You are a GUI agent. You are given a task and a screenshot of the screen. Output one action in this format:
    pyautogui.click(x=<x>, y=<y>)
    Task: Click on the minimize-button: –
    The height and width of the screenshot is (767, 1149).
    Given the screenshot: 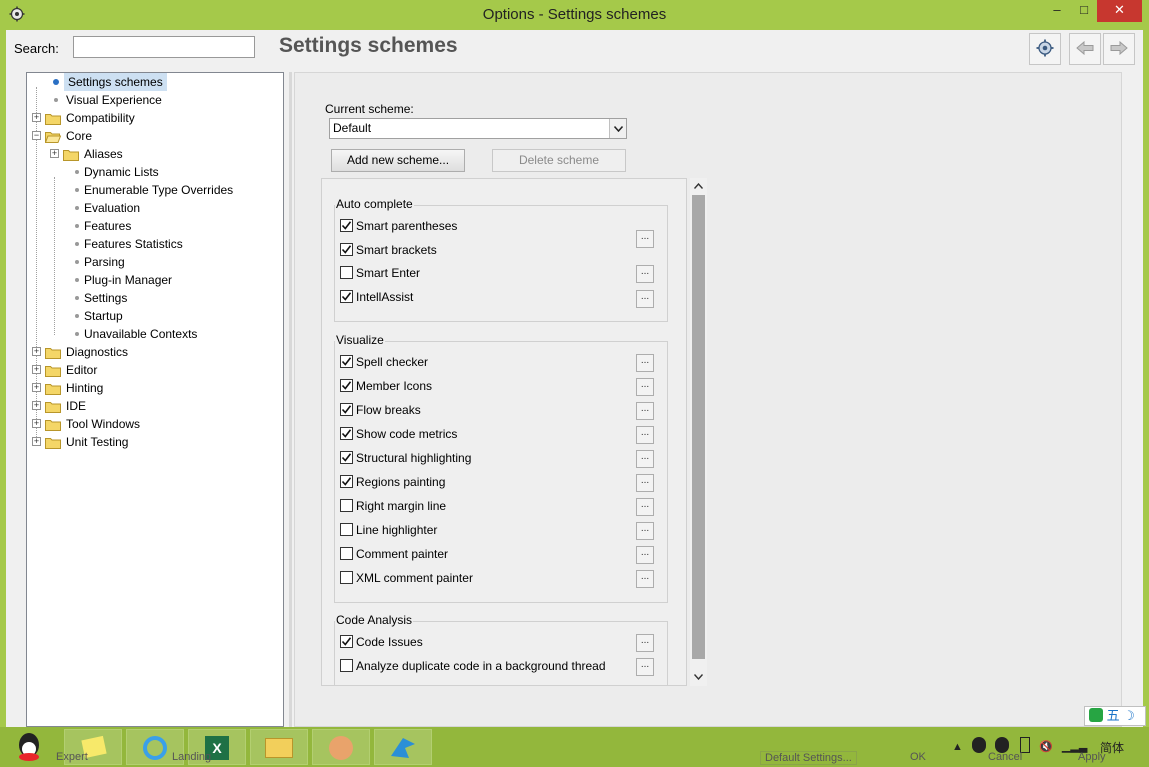 What is the action you would take?
    pyautogui.click(x=1057, y=11)
    